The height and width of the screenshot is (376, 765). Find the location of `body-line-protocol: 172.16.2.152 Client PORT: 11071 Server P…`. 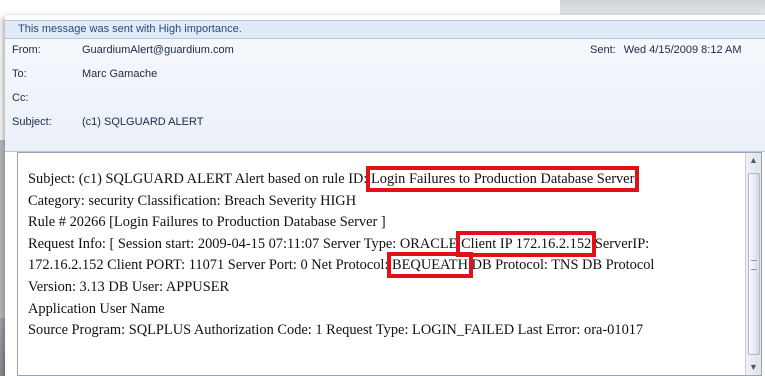

body-line-protocol: 172.16.2.152 Client PORT: 11071 Server P… is located at coordinates (388, 265).